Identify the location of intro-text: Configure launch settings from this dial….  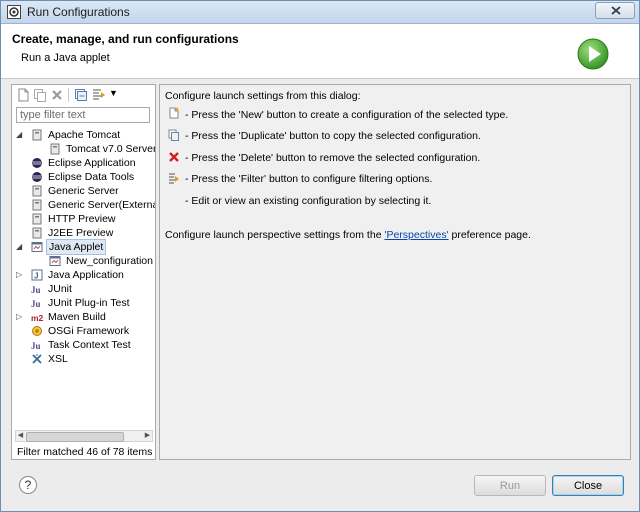
(263, 96).